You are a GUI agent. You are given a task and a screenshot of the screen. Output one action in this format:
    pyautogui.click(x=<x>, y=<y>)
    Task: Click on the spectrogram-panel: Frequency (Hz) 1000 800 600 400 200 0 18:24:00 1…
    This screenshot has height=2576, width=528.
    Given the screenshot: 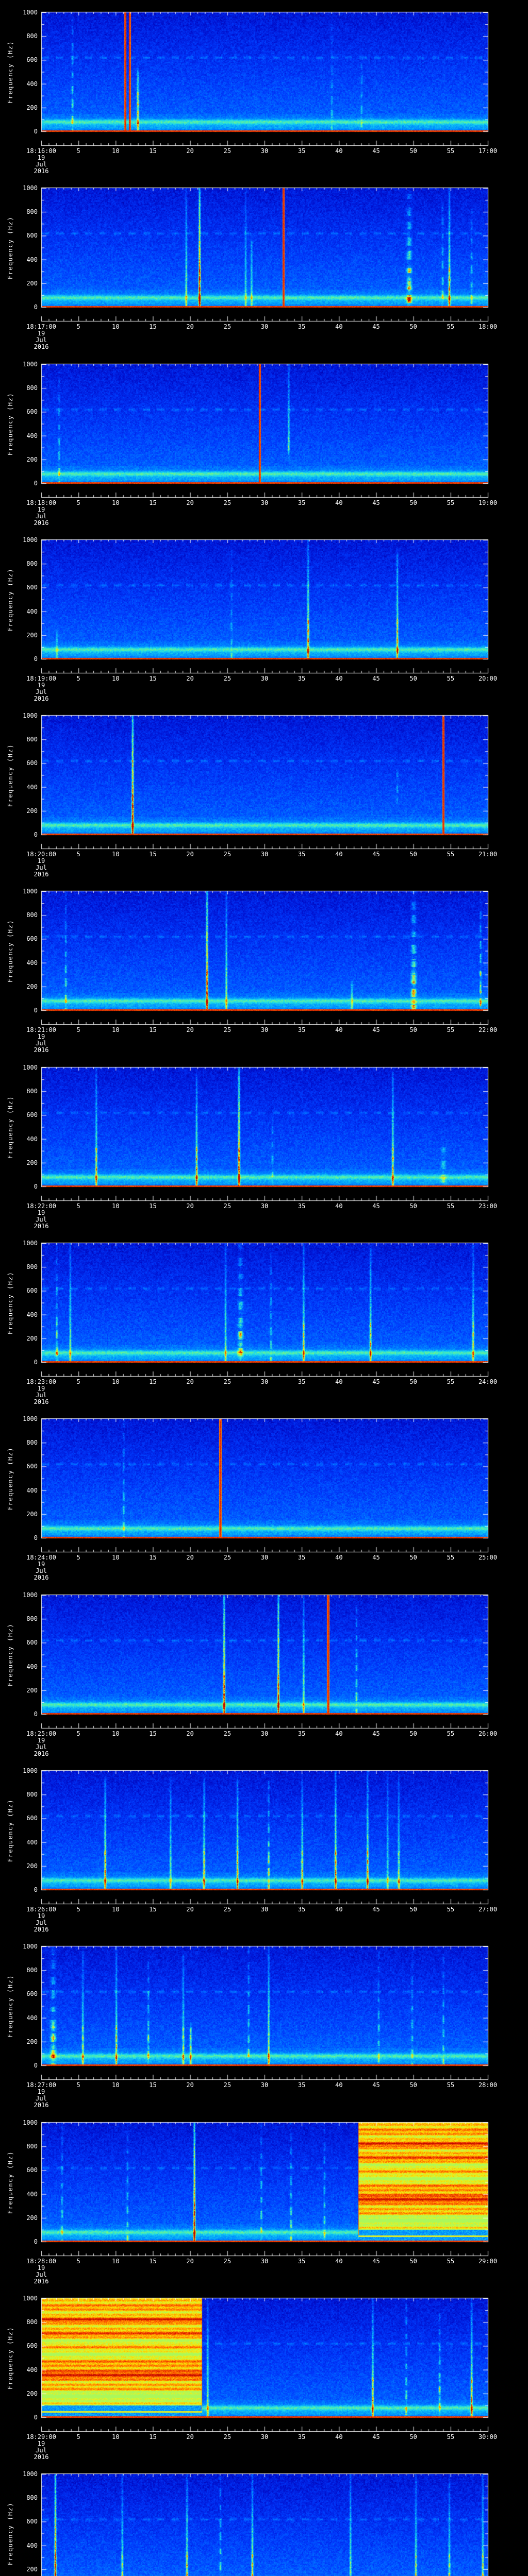 What is the action you would take?
    pyautogui.click(x=264, y=1494)
    